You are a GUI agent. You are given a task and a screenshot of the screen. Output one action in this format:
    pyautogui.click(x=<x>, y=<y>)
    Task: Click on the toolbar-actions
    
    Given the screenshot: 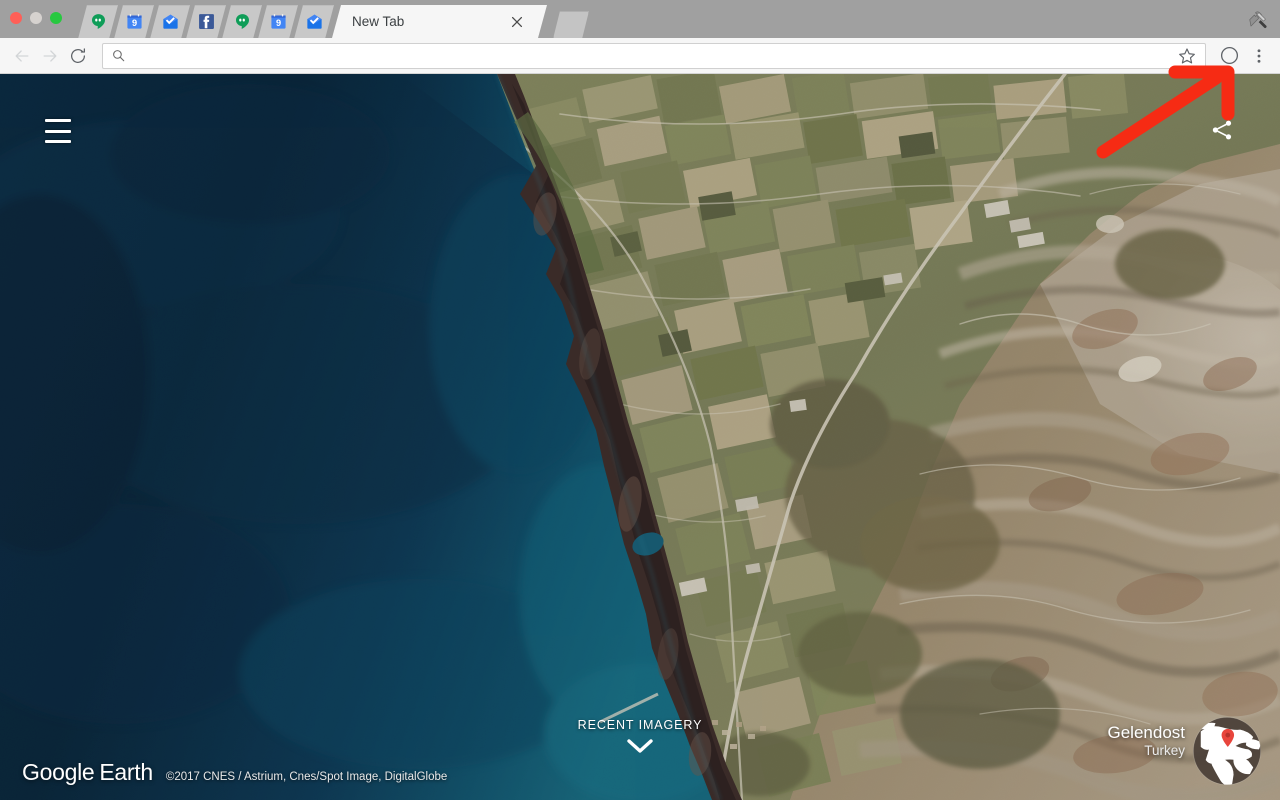 What is the action you would take?
    pyautogui.click(x=1242, y=56)
    